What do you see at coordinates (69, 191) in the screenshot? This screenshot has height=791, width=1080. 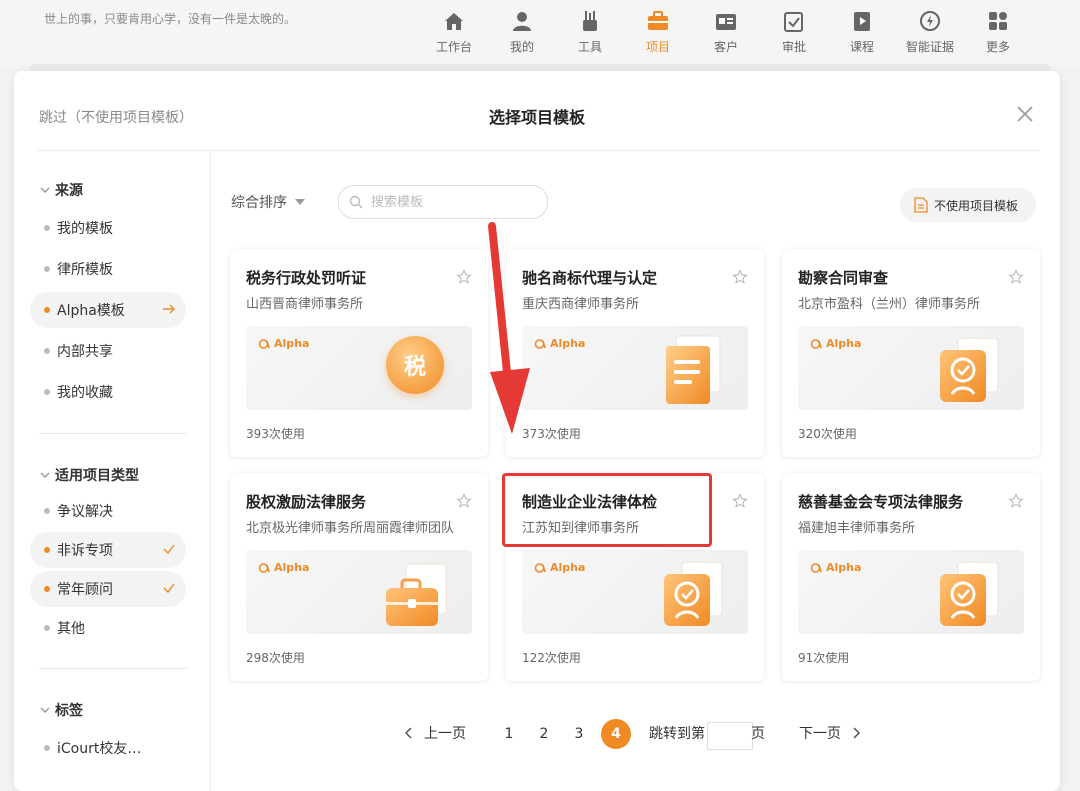 I see `section-title: 来源` at bounding box center [69, 191].